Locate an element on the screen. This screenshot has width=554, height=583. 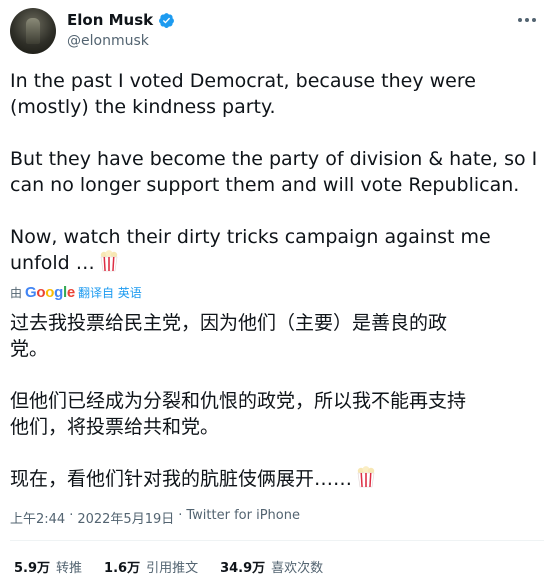
translated-from-link: 翻译自 英语 is located at coordinates (110, 292).